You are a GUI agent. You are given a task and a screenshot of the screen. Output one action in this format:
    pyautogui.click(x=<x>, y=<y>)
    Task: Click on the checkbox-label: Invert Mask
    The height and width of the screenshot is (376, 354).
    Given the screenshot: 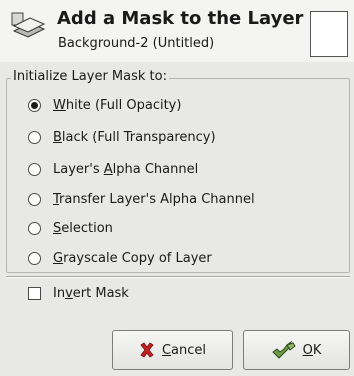 What is the action you would take?
    pyautogui.click(x=91, y=293)
    